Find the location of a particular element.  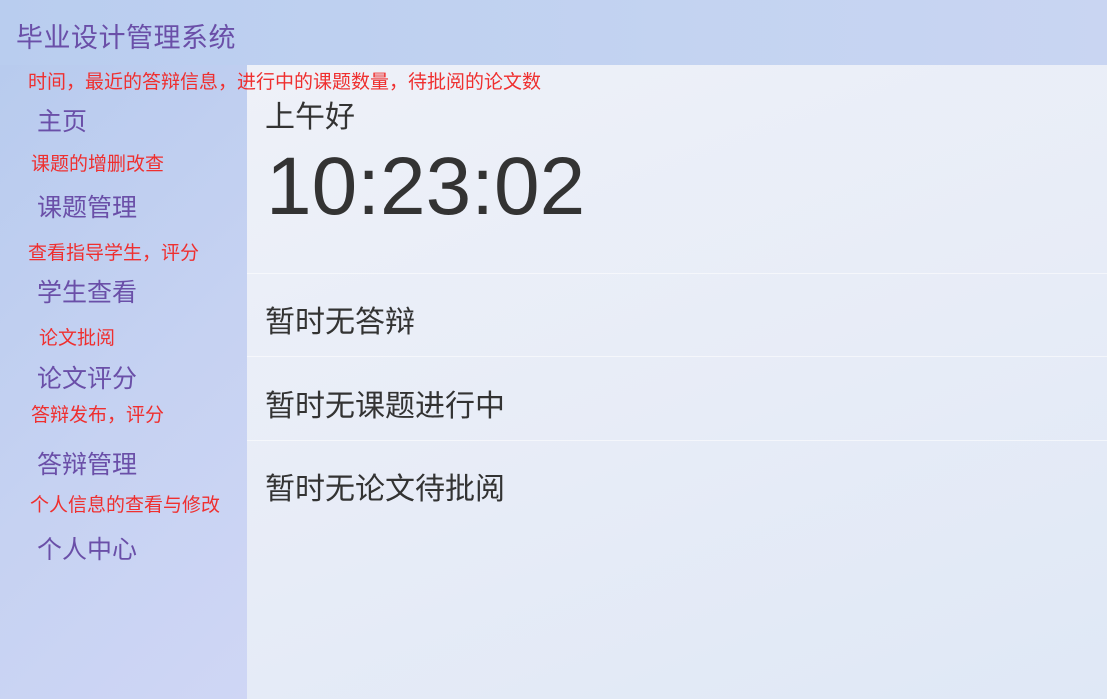

annotation-dashboard: 时间，最近的答辩信息，进行中的课题数量，待批阅的论文数 is located at coordinates (285, 82).